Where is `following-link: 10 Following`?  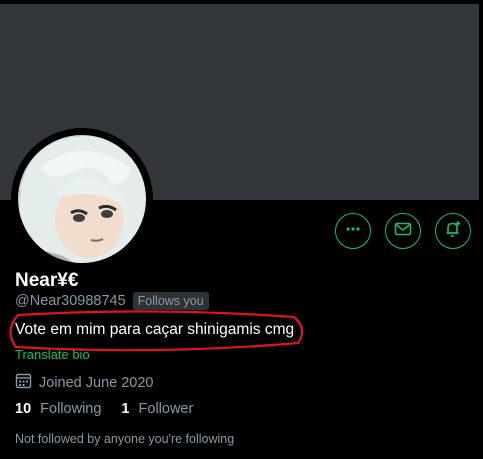 following-link: 10 Following is located at coordinates (58, 409).